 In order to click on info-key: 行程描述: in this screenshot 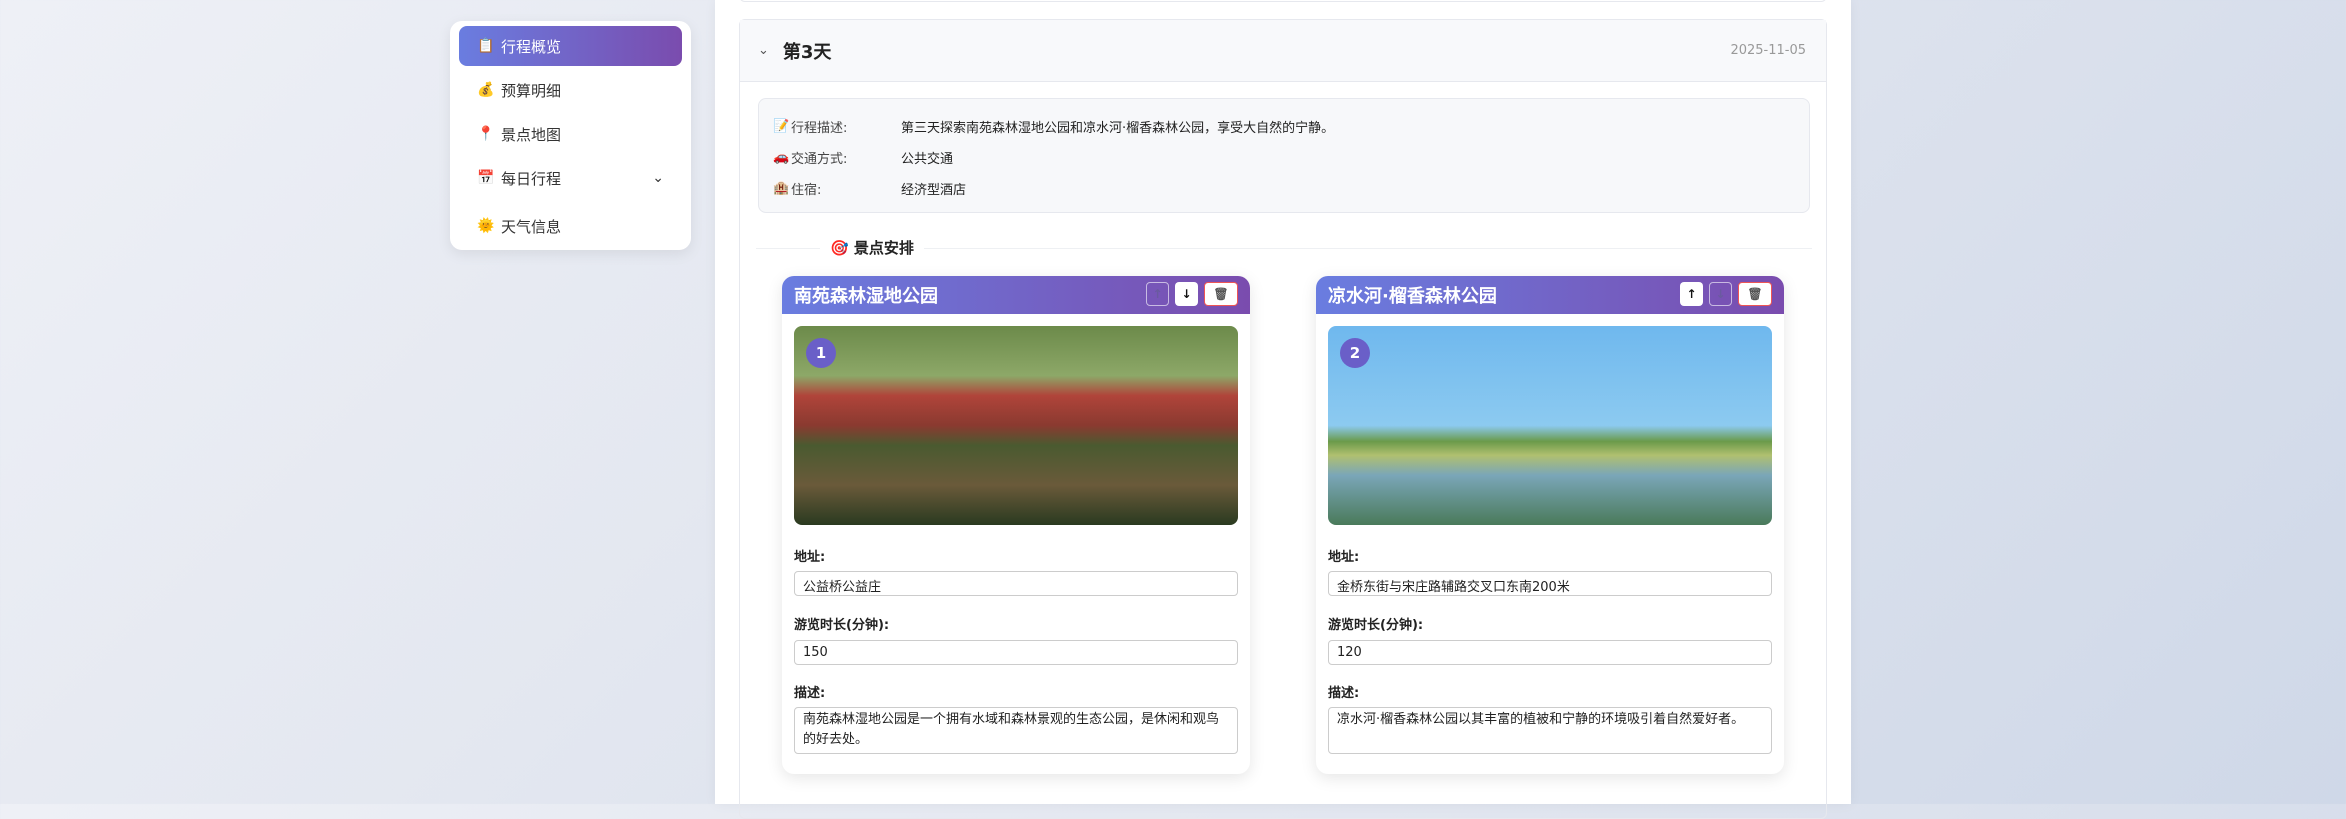, I will do `click(819, 128)`.